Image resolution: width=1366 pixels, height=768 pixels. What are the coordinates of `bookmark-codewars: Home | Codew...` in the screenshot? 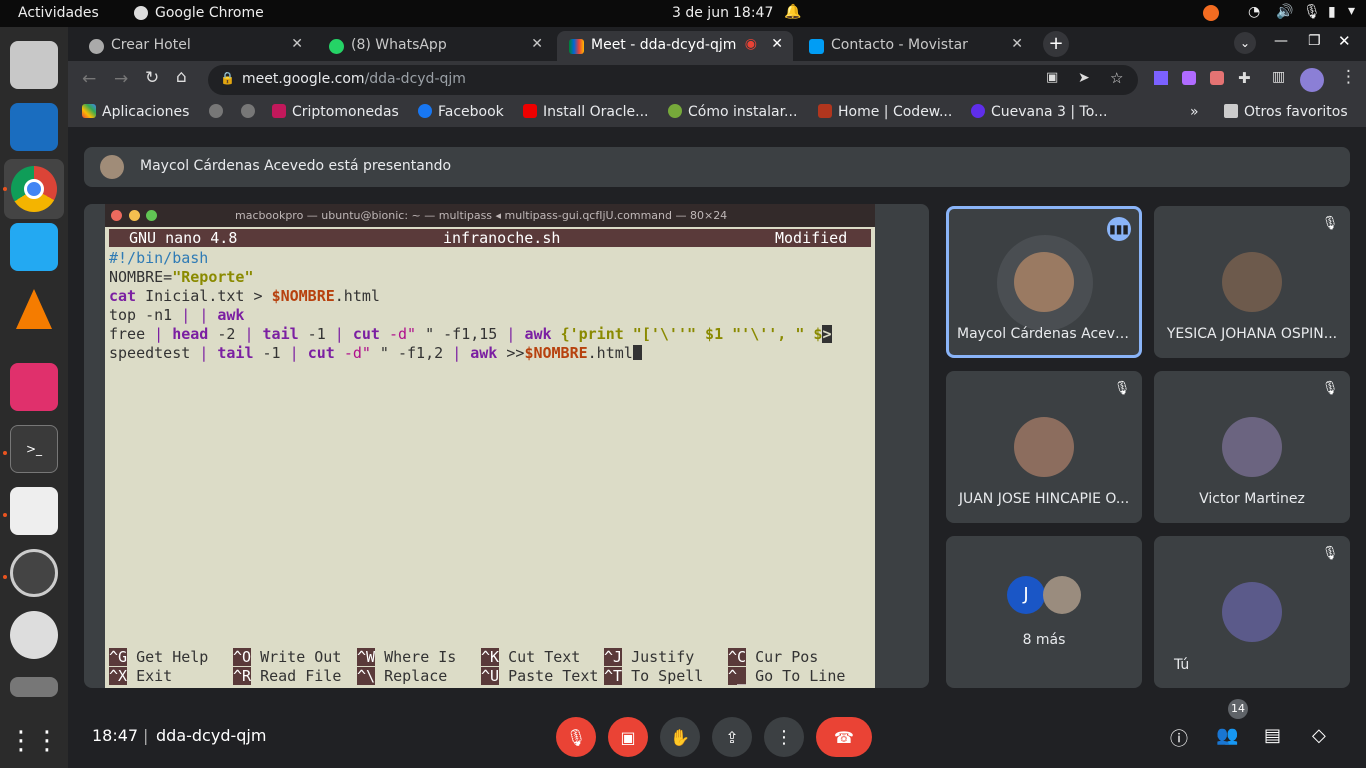 It's located at (885, 112).